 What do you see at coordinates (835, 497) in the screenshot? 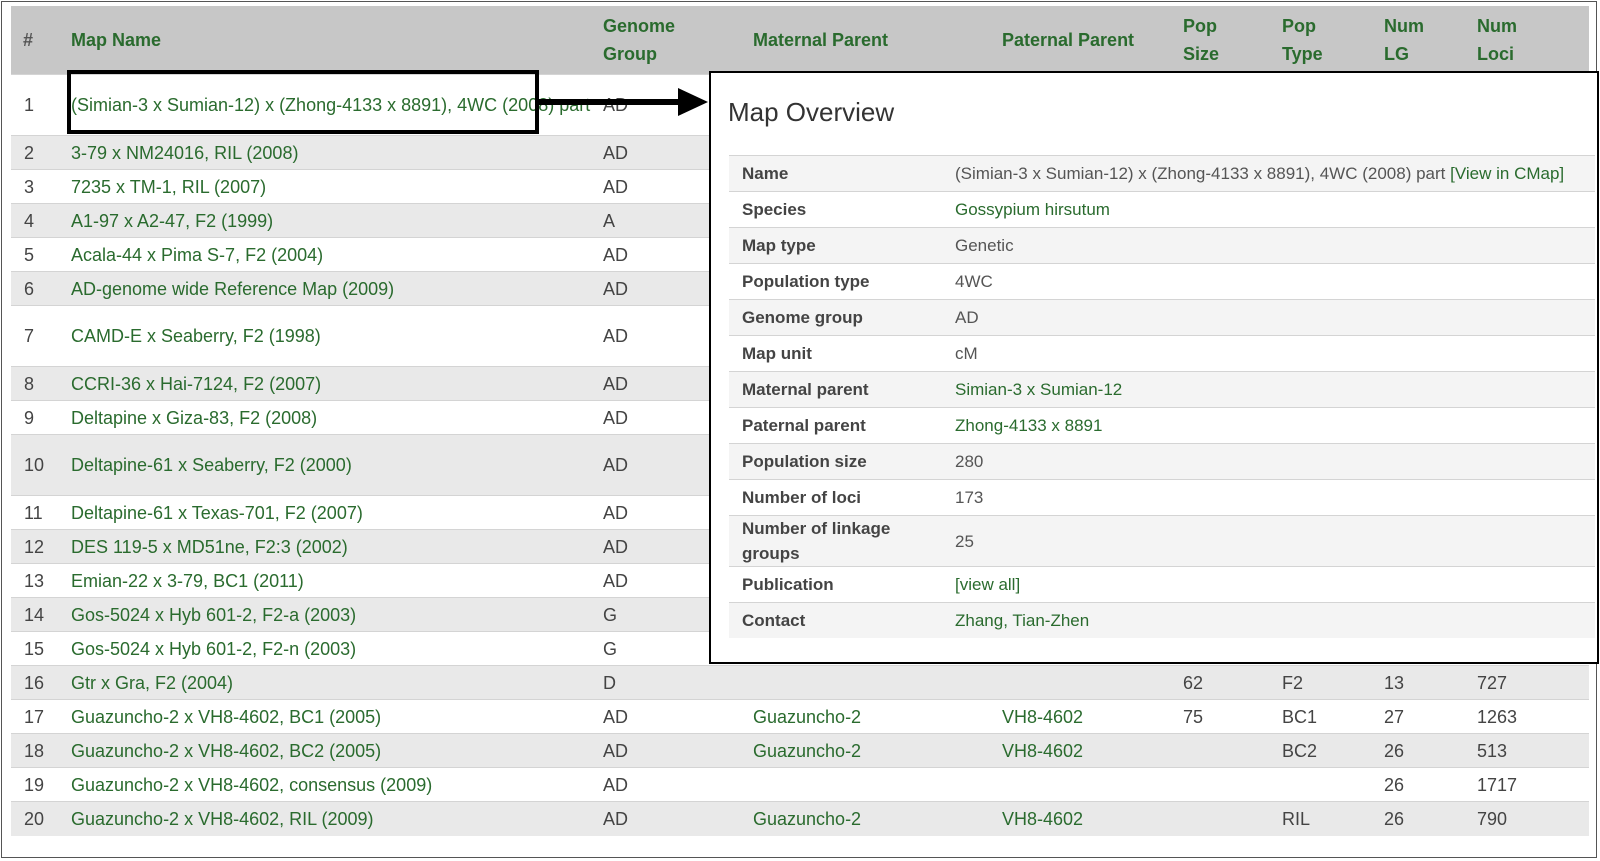
I see `overview-label-number-of-loci: Number of loci` at bounding box center [835, 497].